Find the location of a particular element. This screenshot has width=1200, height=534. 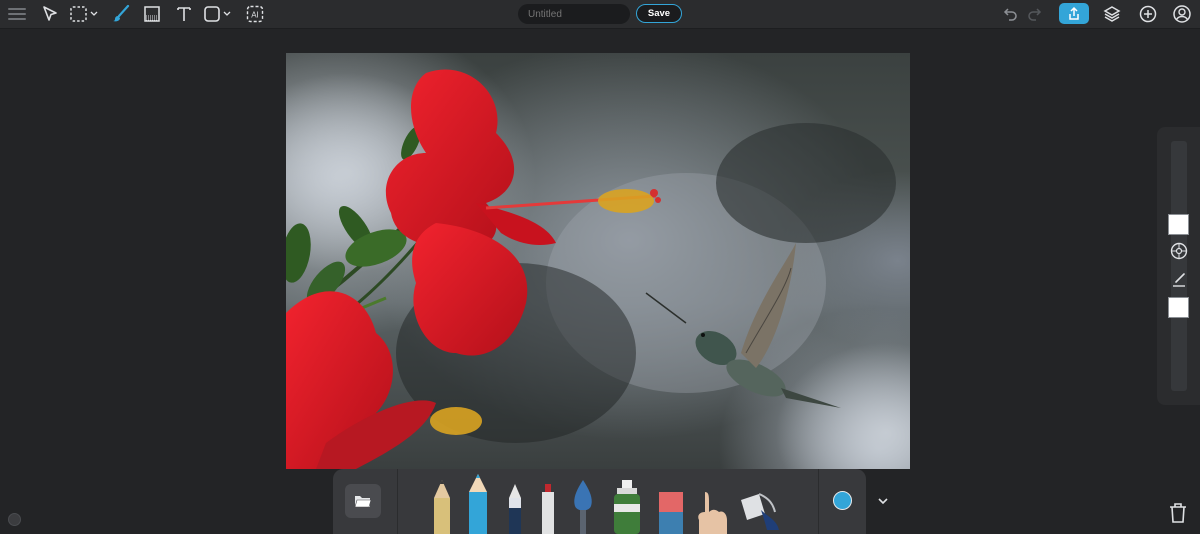

export-button is located at coordinates (1074, 13).